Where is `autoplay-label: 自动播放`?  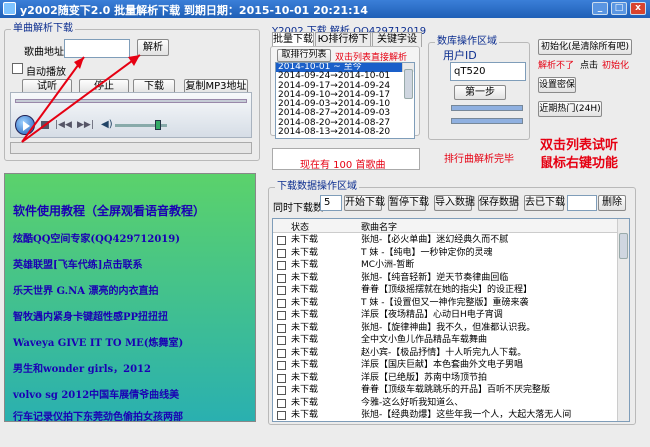 autoplay-label: 自动播放 is located at coordinates (46, 72).